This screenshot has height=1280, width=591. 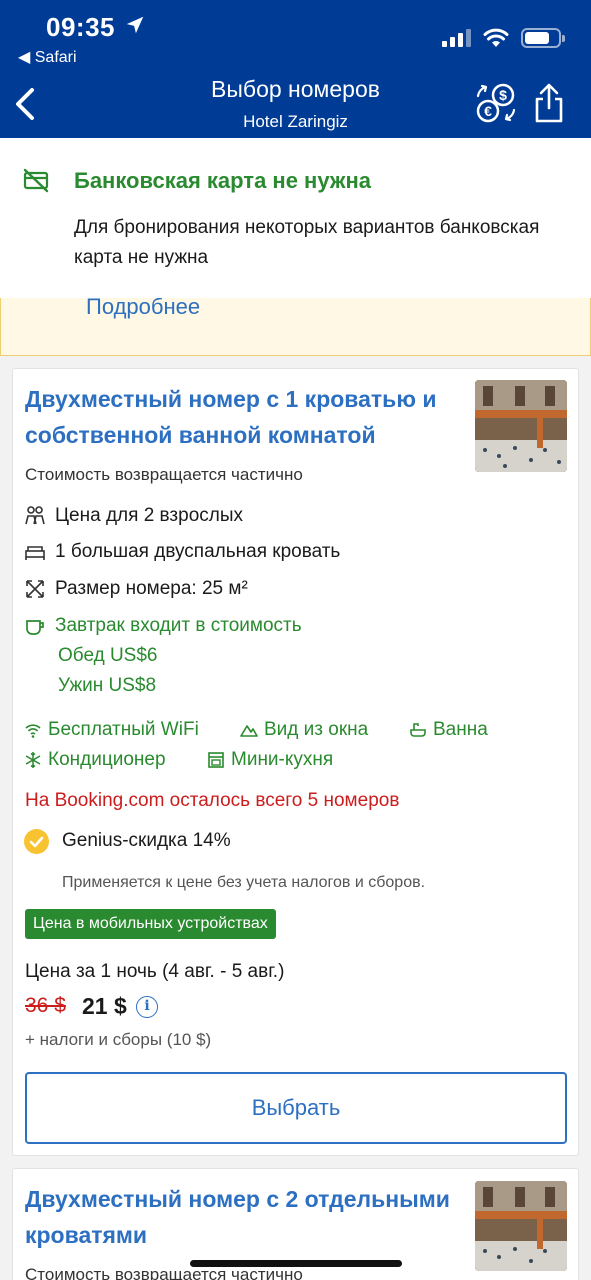 I want to click on price-period-label: Цена за 1 ночь (4 авг. - 5 авг.), so click(x=155, y=971).